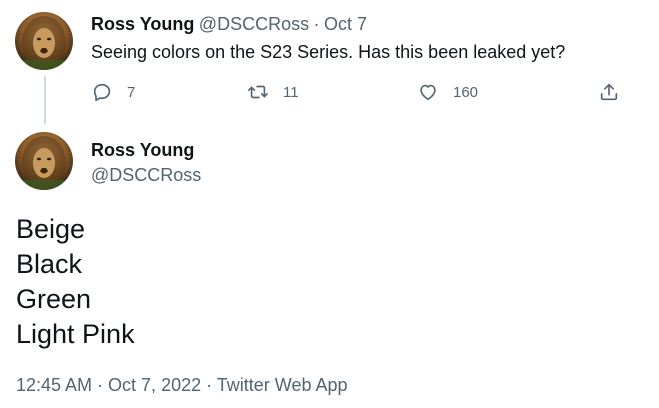  Describe the element at coordinates (113, 92) in the screenshot. I see `reply-button: 7` at that location.